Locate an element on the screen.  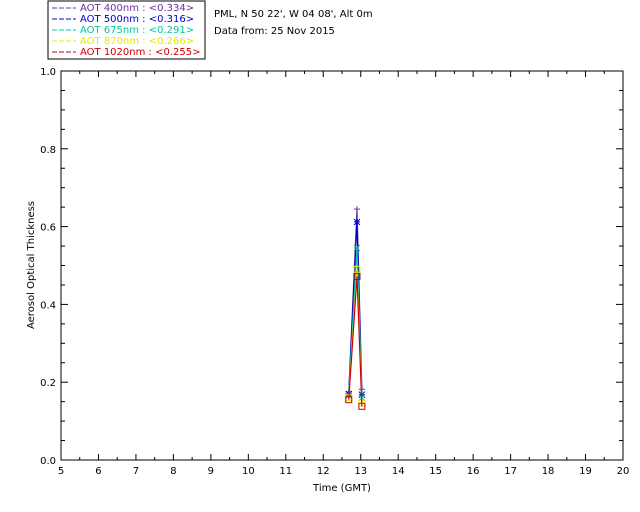
x-tick-label: 7 is located at coordinates (136, 471).